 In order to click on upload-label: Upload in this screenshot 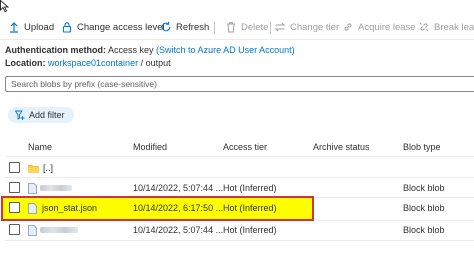, I will do `click(39, 27)`.